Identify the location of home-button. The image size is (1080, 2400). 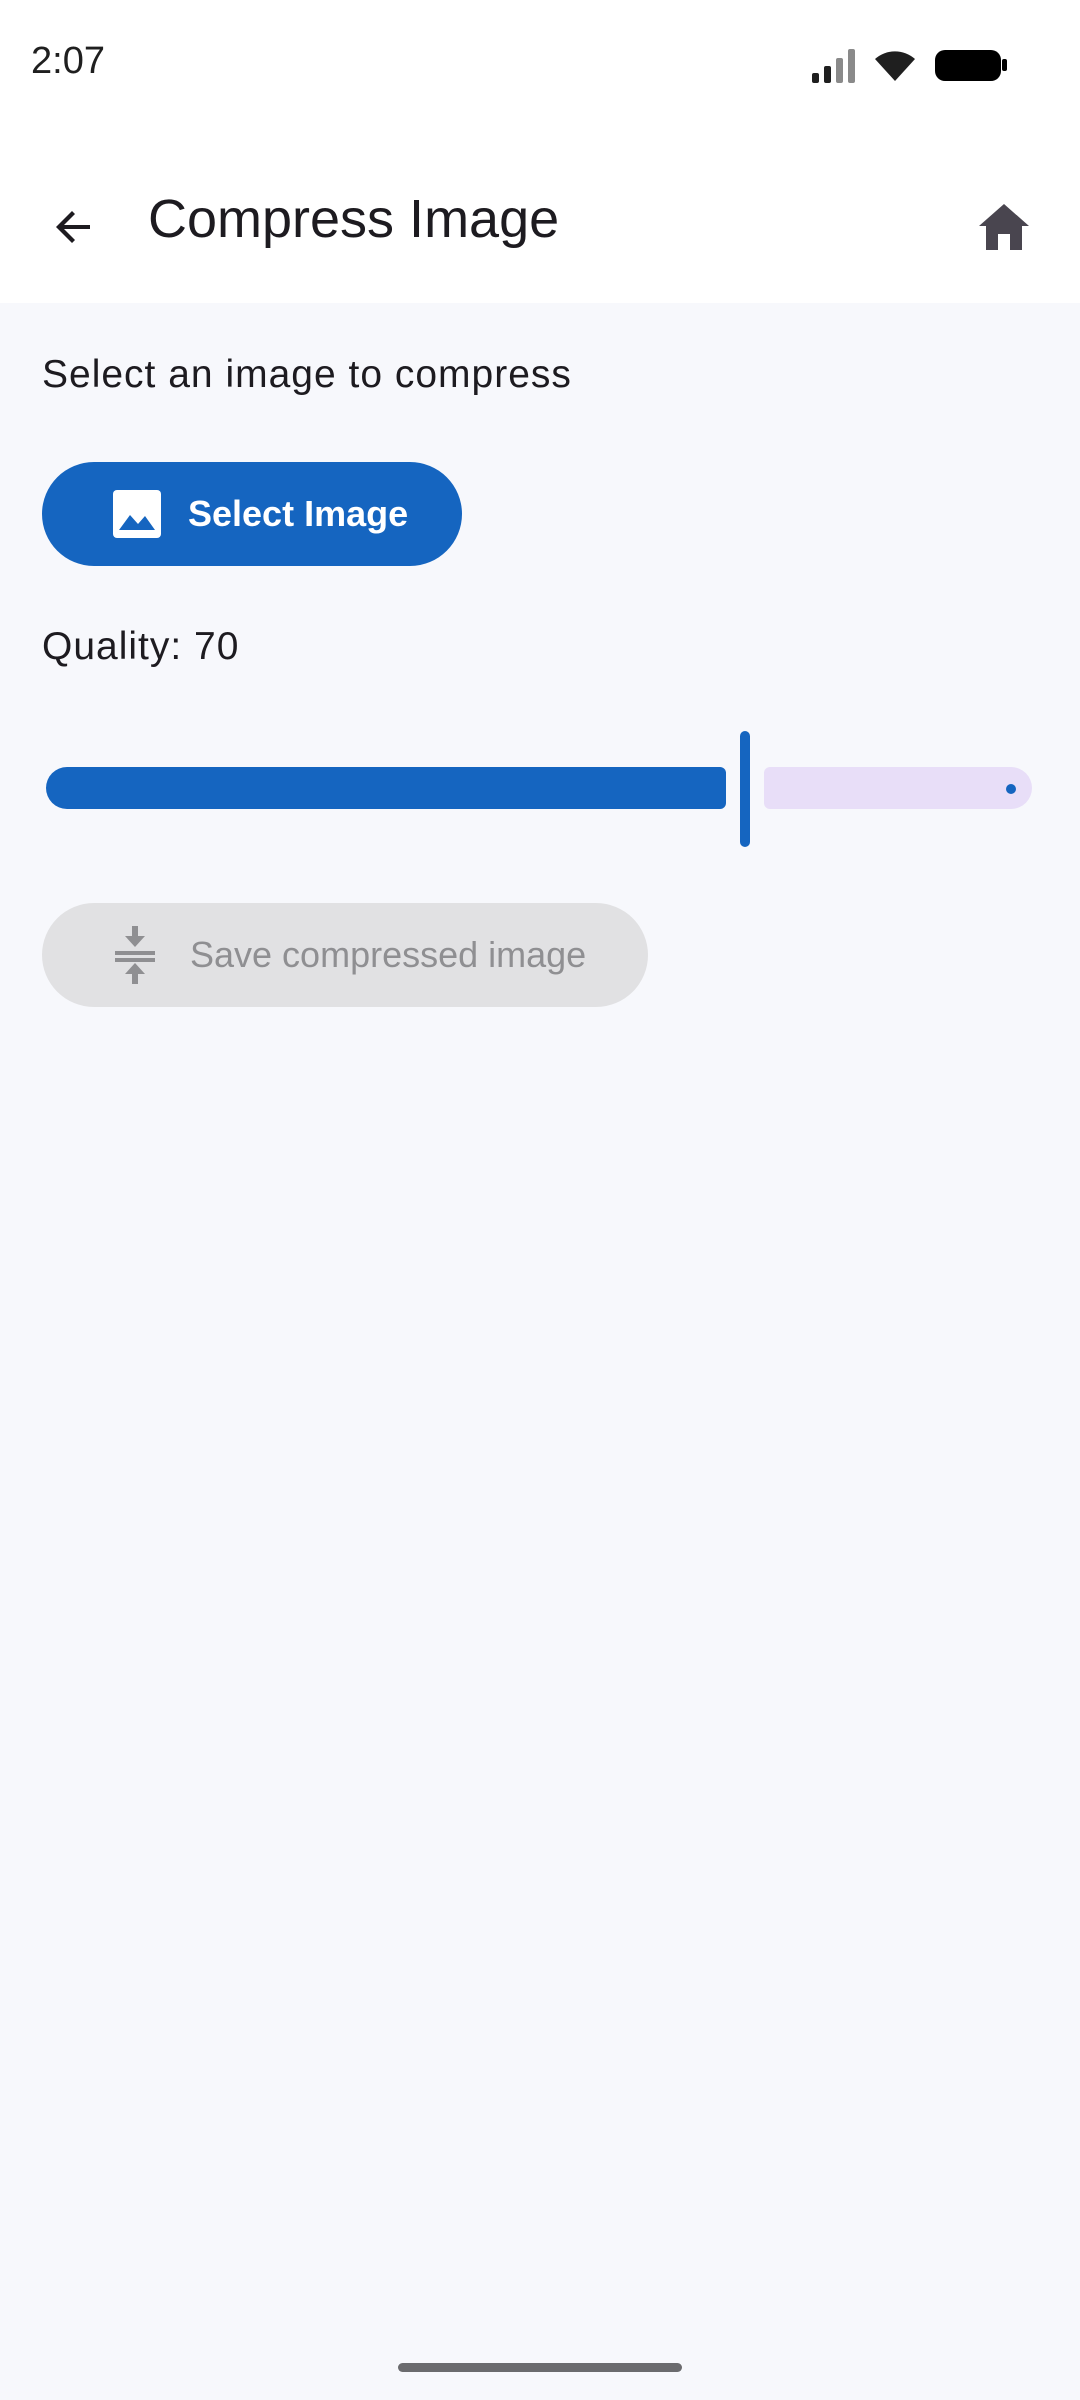
(1004, 229).